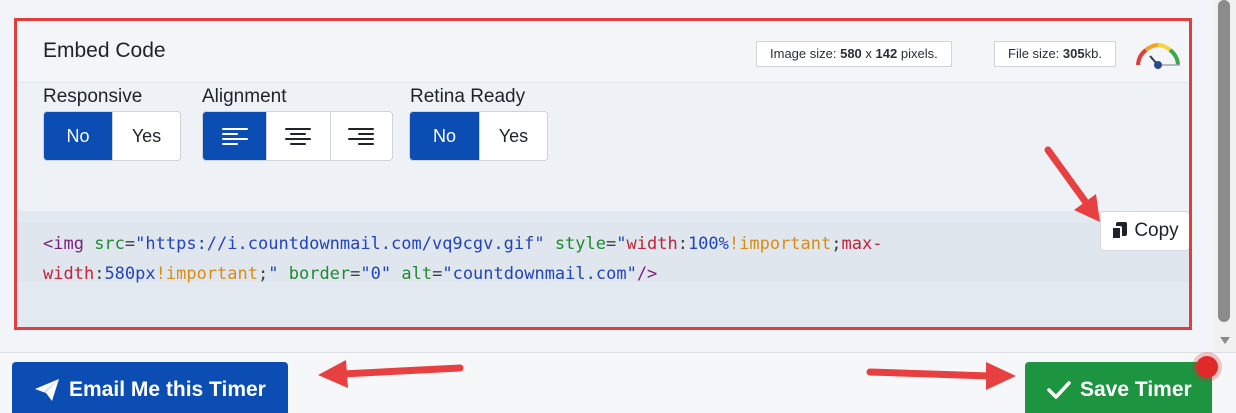 This screenshot has height=413, width=1236. I want to click on code-token: 580px, so click(130, 274).